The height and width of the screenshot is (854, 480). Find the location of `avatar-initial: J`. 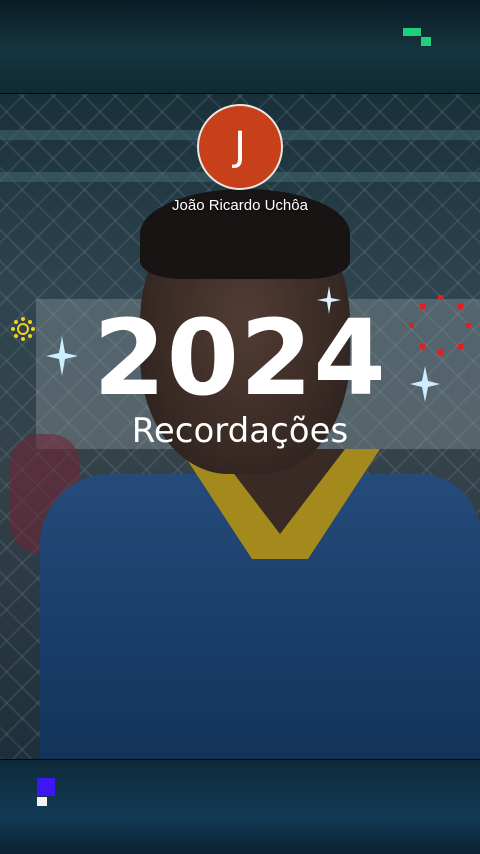

avatar-initial: J is located at coordinates (240, 147).